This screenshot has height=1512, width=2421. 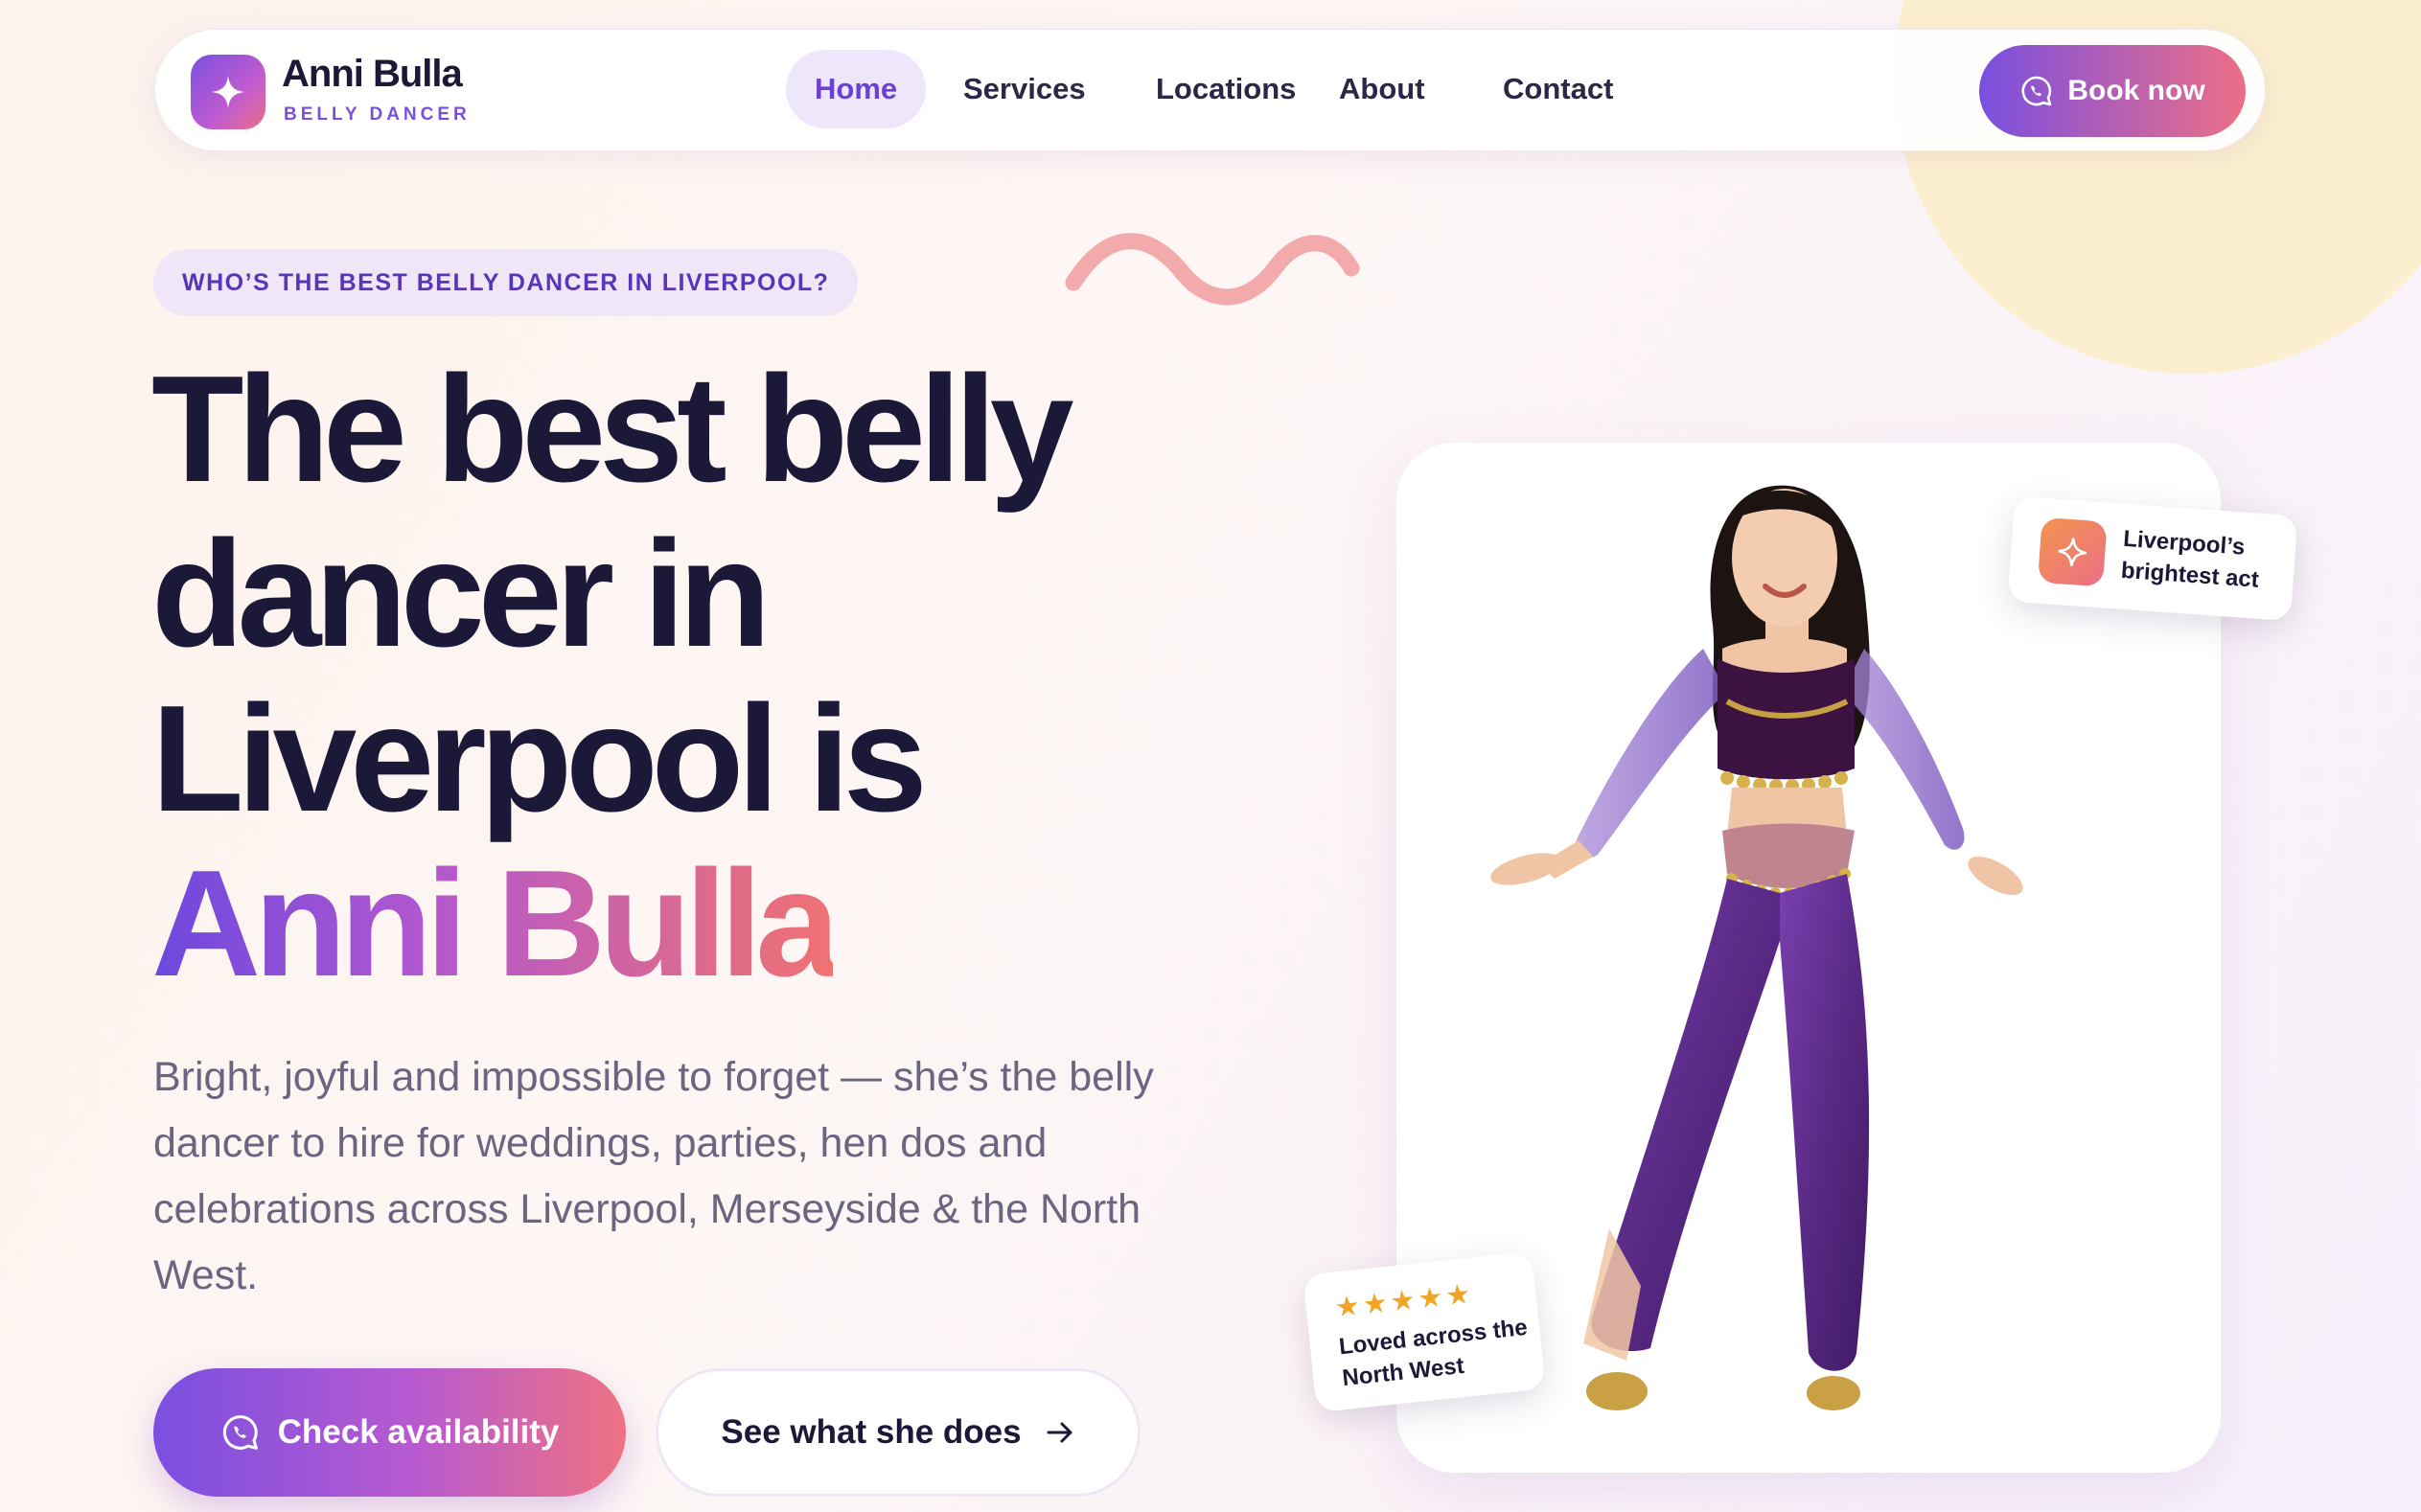 I want to click on arrow-right-icon, so click(x=1059, y=1432).